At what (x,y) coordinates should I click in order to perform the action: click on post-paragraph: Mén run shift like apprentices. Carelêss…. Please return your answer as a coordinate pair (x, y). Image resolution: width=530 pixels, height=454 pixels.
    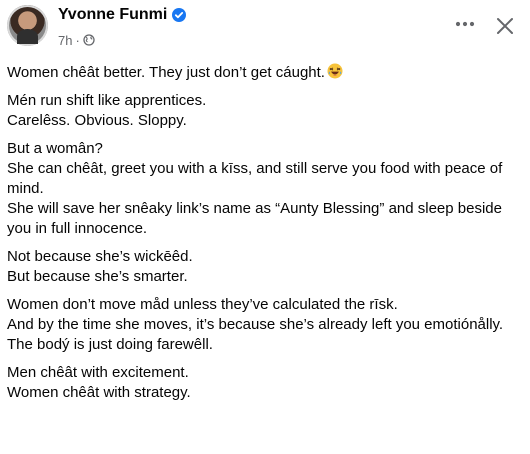
    Looking at the image, I should click on (107, 110).